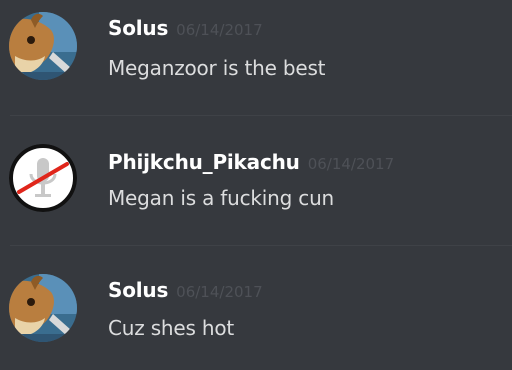 The height and width of the screenshot is (370, 512). What do you see at coordinates (217, 68) in the screenshot?
I see `message-content: Meganzoor is the best` at bounding box center [217, 68].